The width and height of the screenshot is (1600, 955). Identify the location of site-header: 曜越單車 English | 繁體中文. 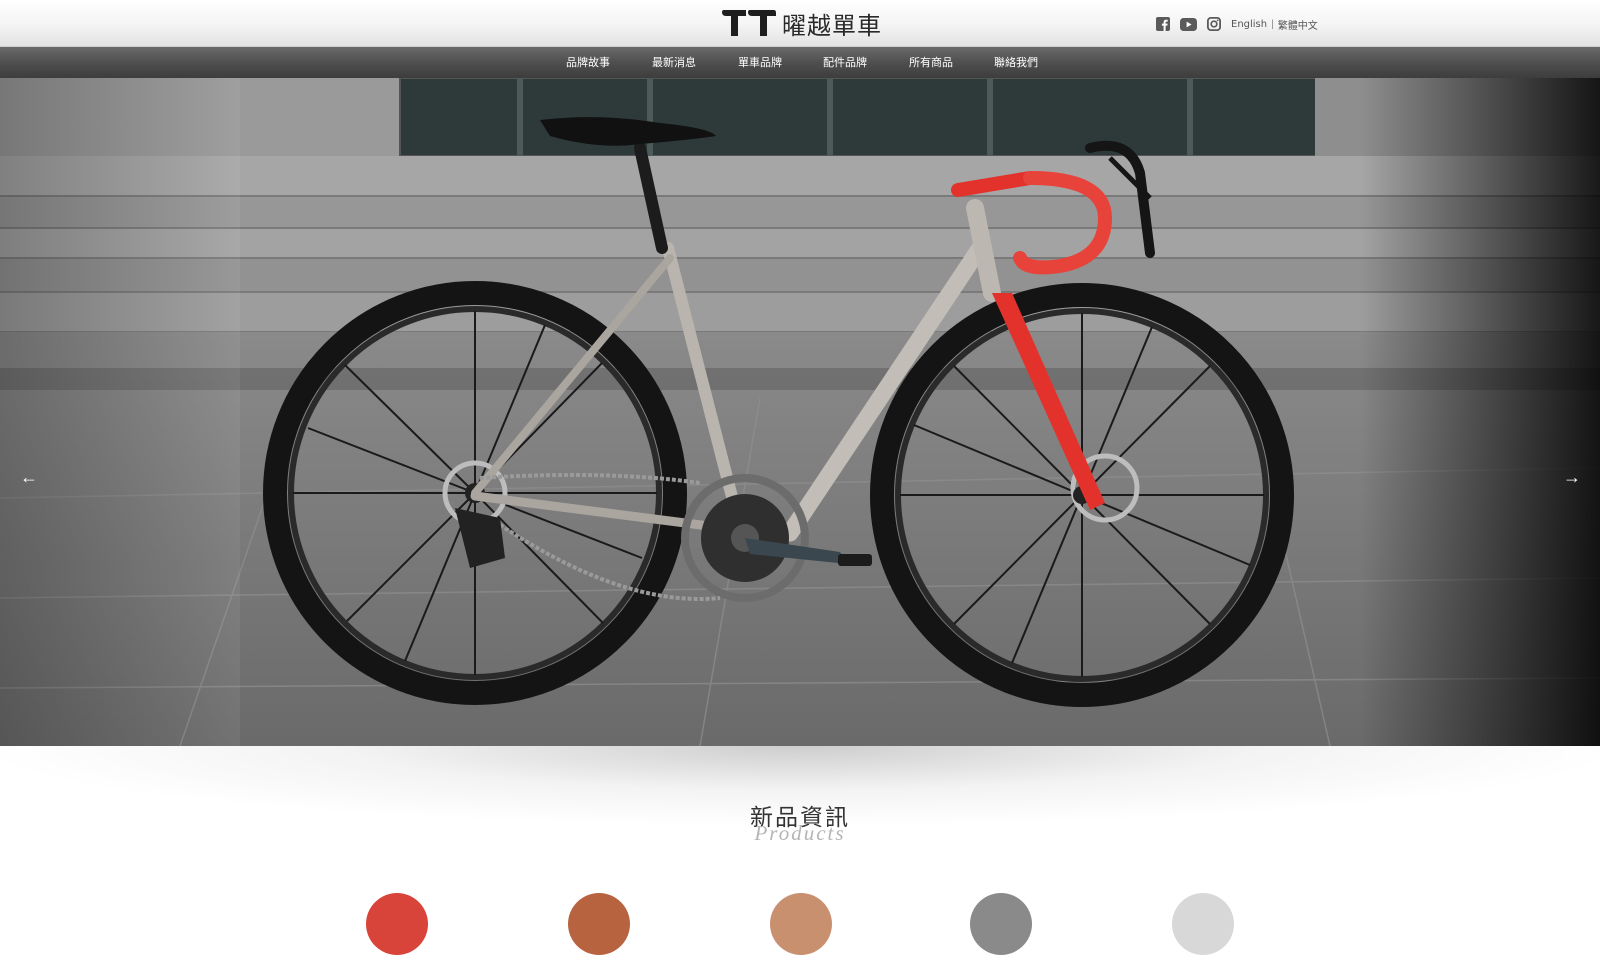
(800, 23).